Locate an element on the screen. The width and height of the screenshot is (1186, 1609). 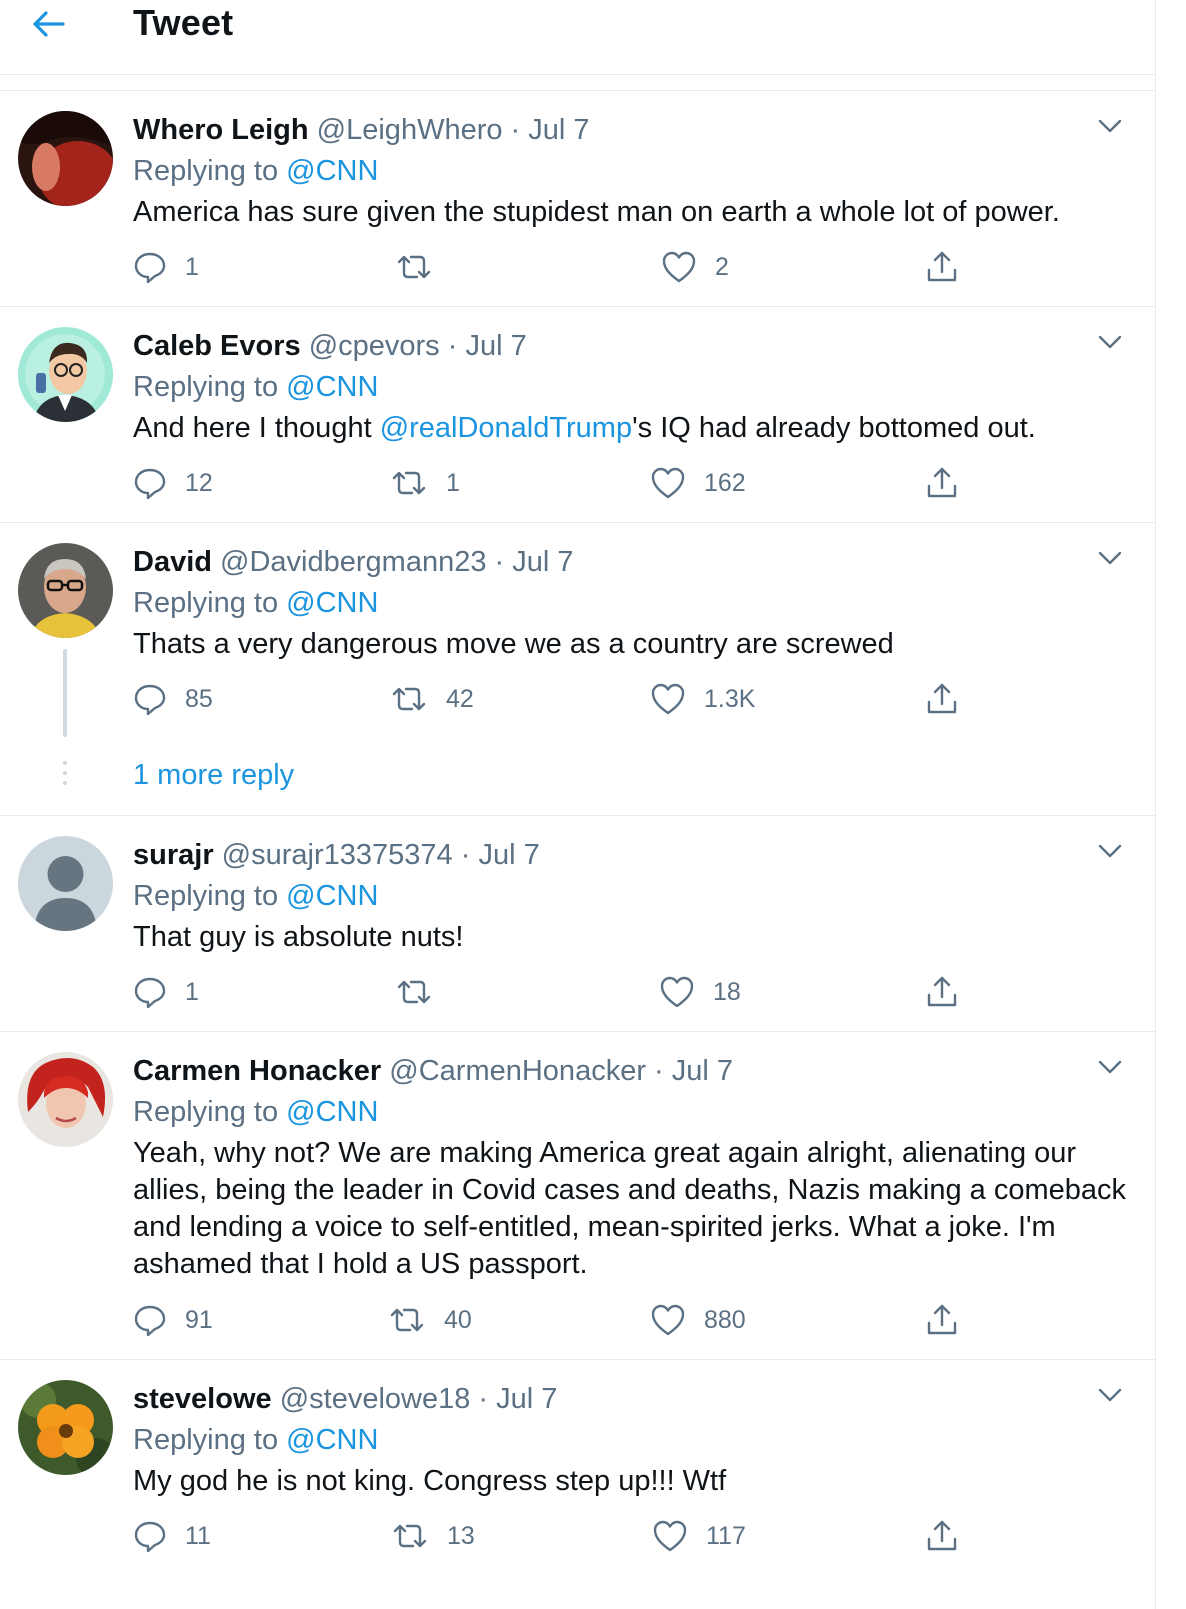
page-header: Tweet is located at coordinates (577, 37).